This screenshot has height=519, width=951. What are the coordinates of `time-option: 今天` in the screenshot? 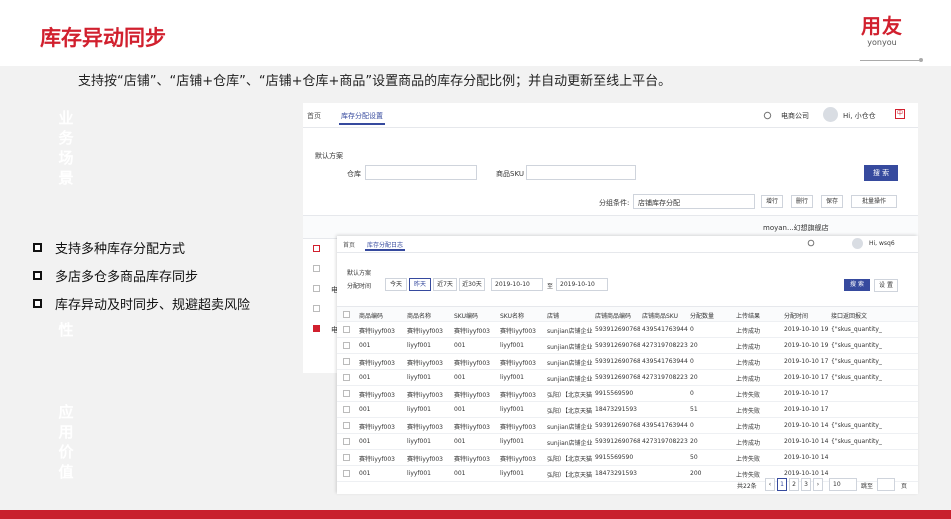 It's located at (396, 284).